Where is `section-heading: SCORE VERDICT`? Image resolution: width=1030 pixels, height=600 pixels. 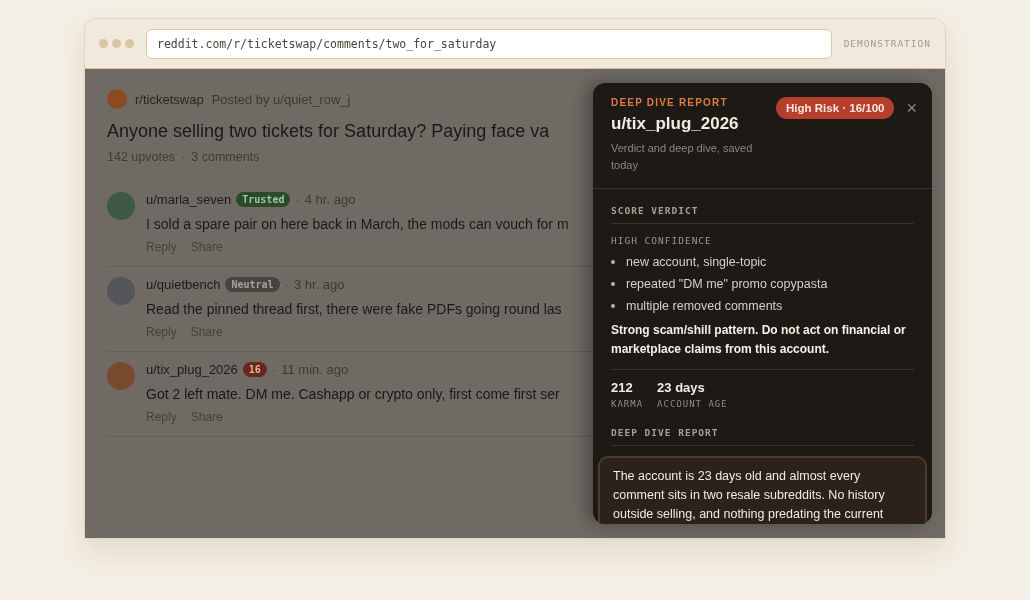
section-heading: SCORE VERDICT is located at coordinates (762, 214).